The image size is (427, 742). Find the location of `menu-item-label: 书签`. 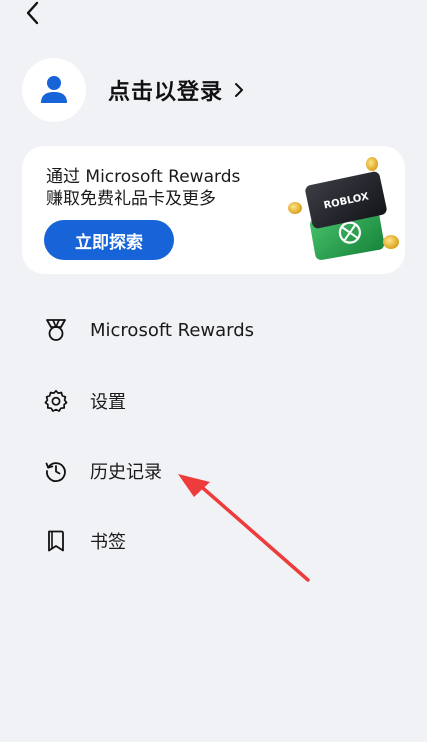

menu-item-label: 书签 is located at coordinates (108, 542).